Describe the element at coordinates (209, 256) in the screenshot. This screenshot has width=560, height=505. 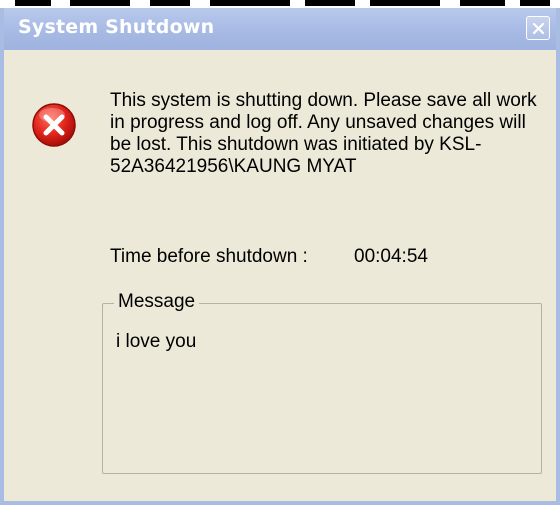
I see `timer-label: Time before shutdown :` at that location.